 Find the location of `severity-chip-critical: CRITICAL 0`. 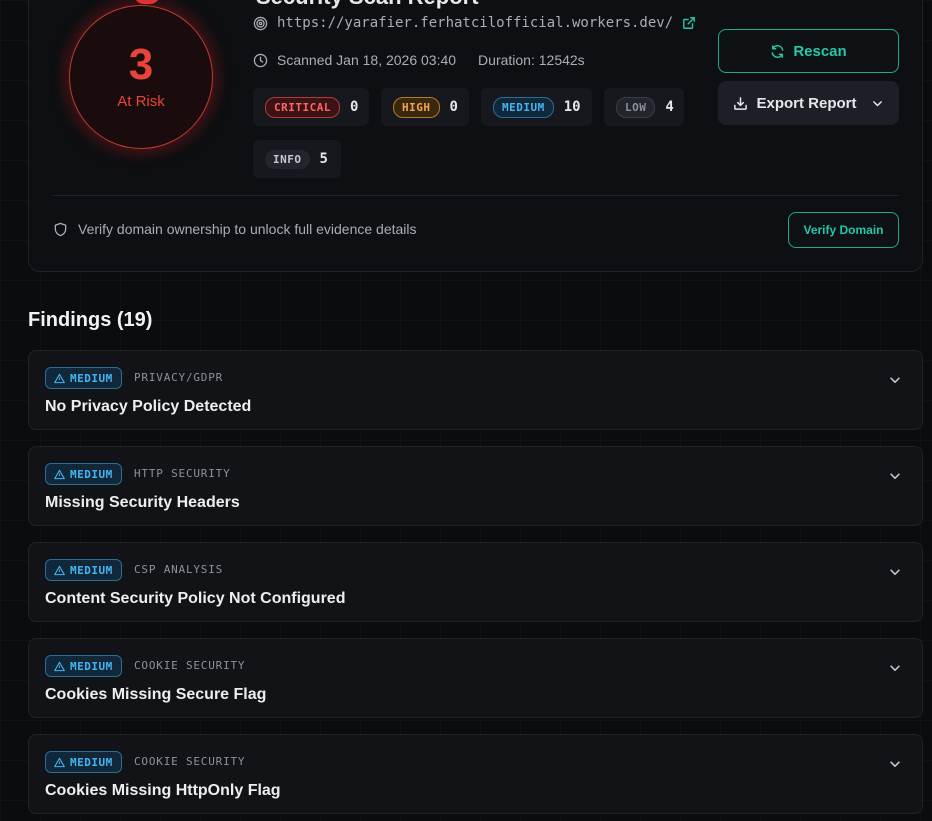

severity-chip-critical: CRITICAL 0 is located at coordinates (311, 107).